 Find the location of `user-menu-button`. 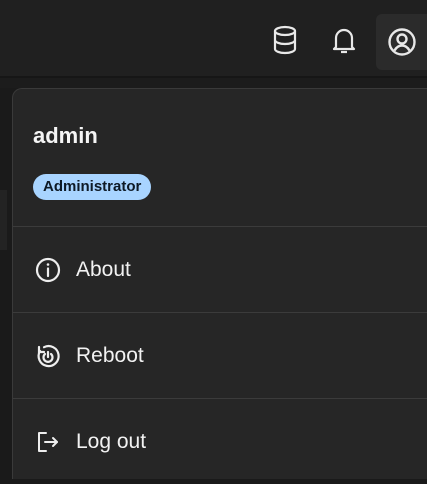

user-menu-button is located at coordinates (401, 42).